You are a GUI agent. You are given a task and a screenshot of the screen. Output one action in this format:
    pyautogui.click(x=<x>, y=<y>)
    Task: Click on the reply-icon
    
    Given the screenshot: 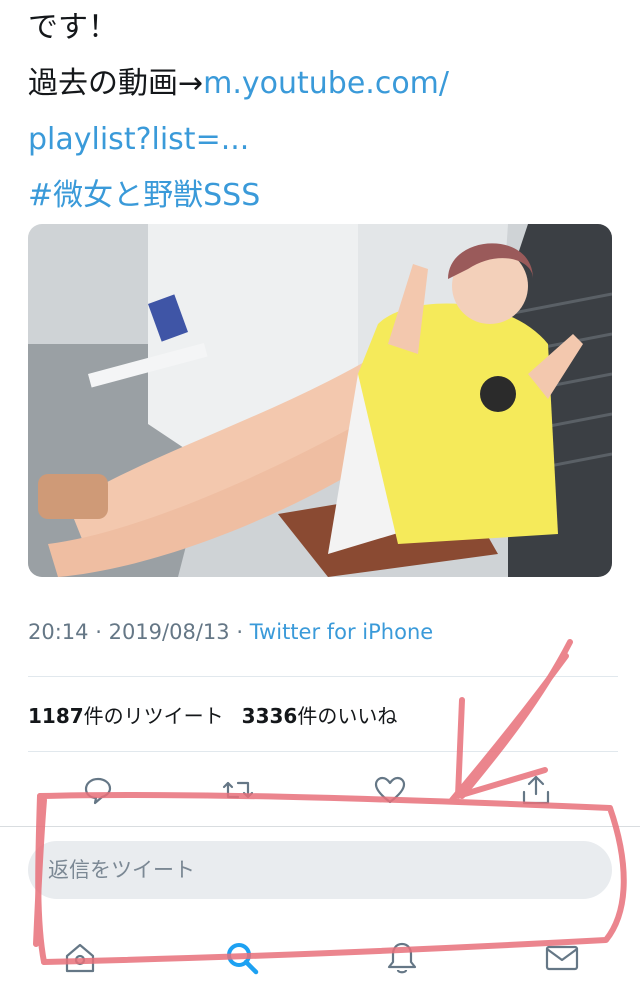 What is the action you would take?
    pyautogui.click(x=98, y=791)
    